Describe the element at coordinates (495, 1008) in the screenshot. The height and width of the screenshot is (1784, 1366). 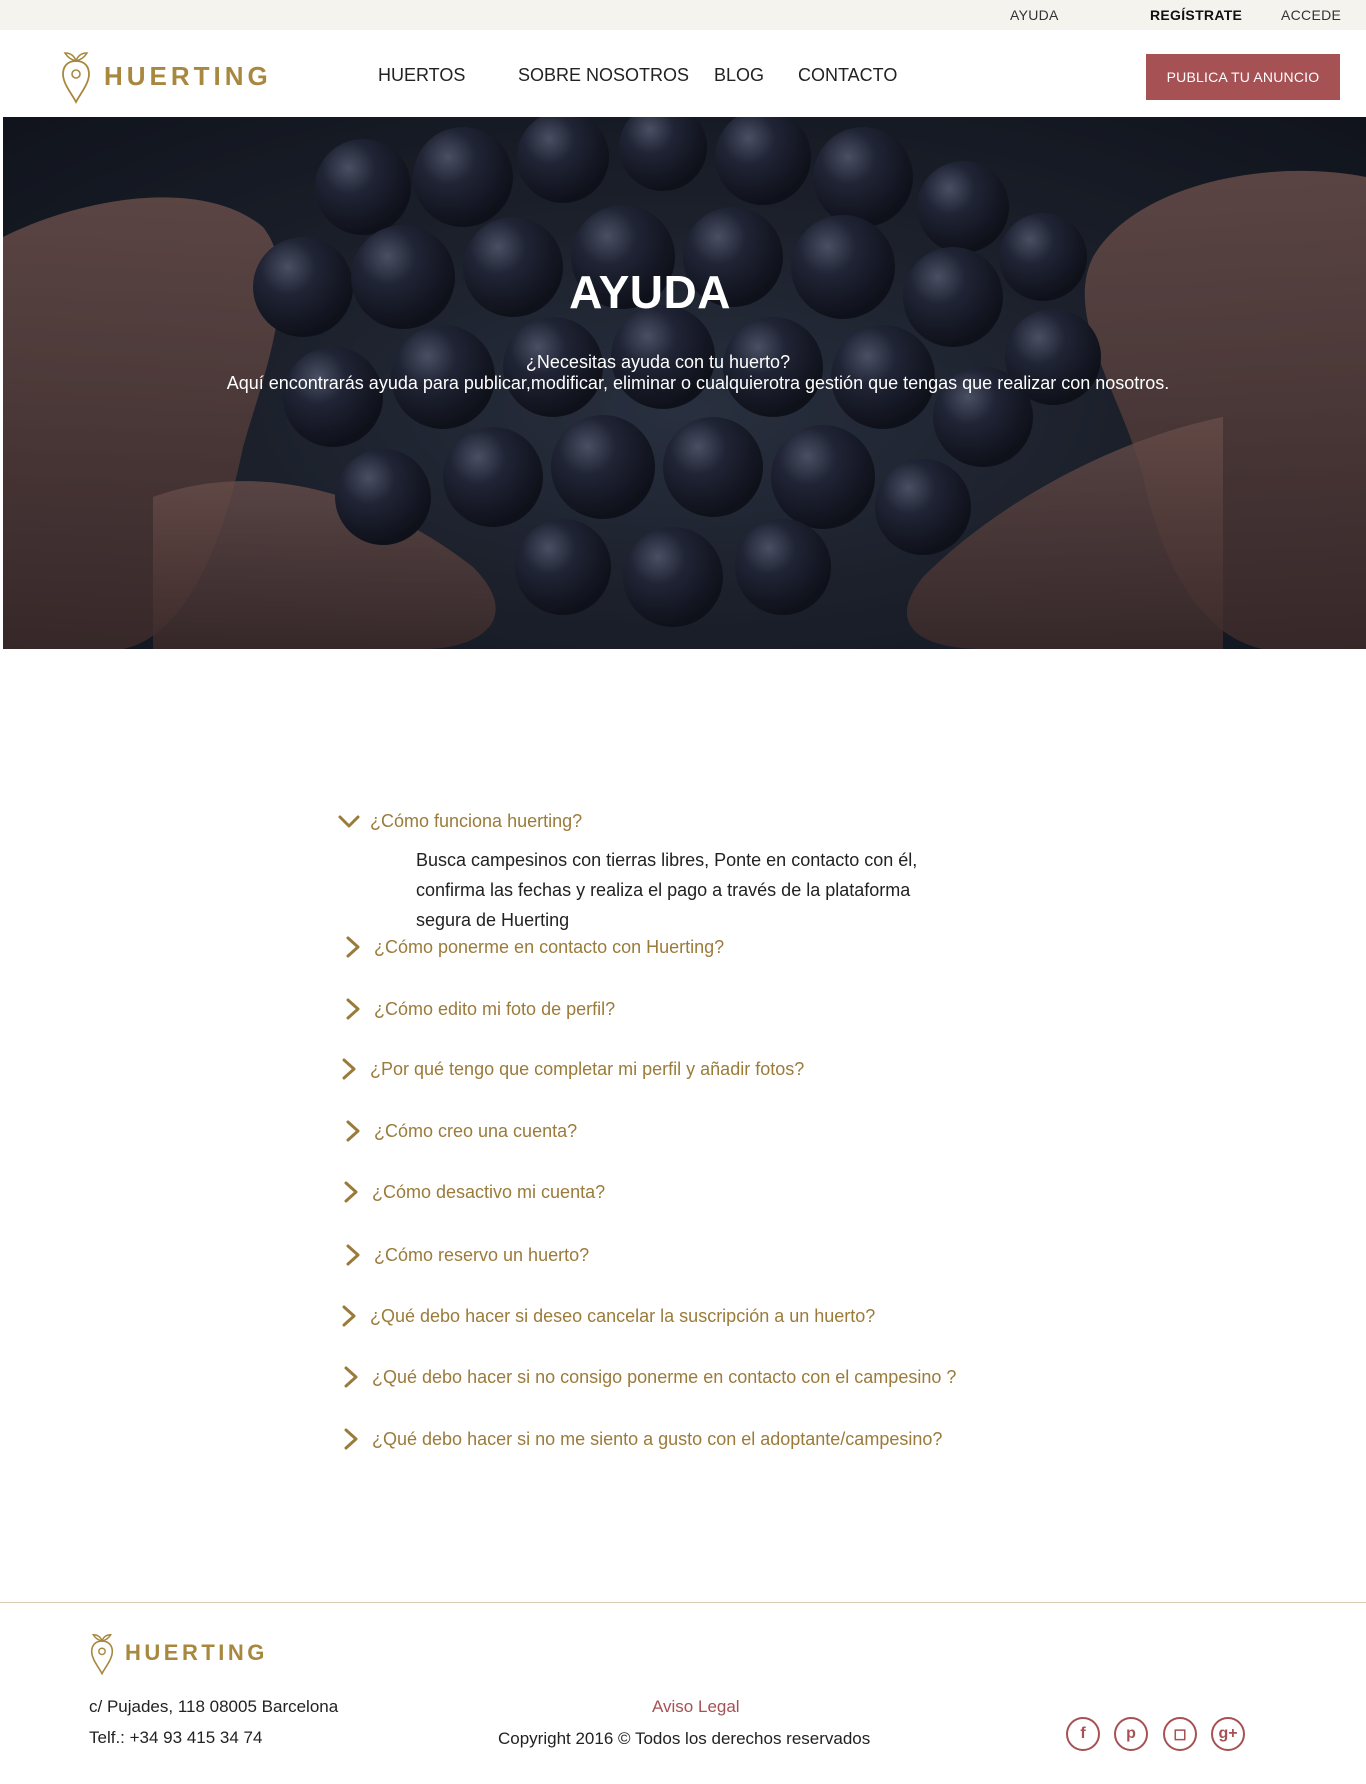
I see `faq-question: ¿Cómo edito mi foto de perfil?` at that location.